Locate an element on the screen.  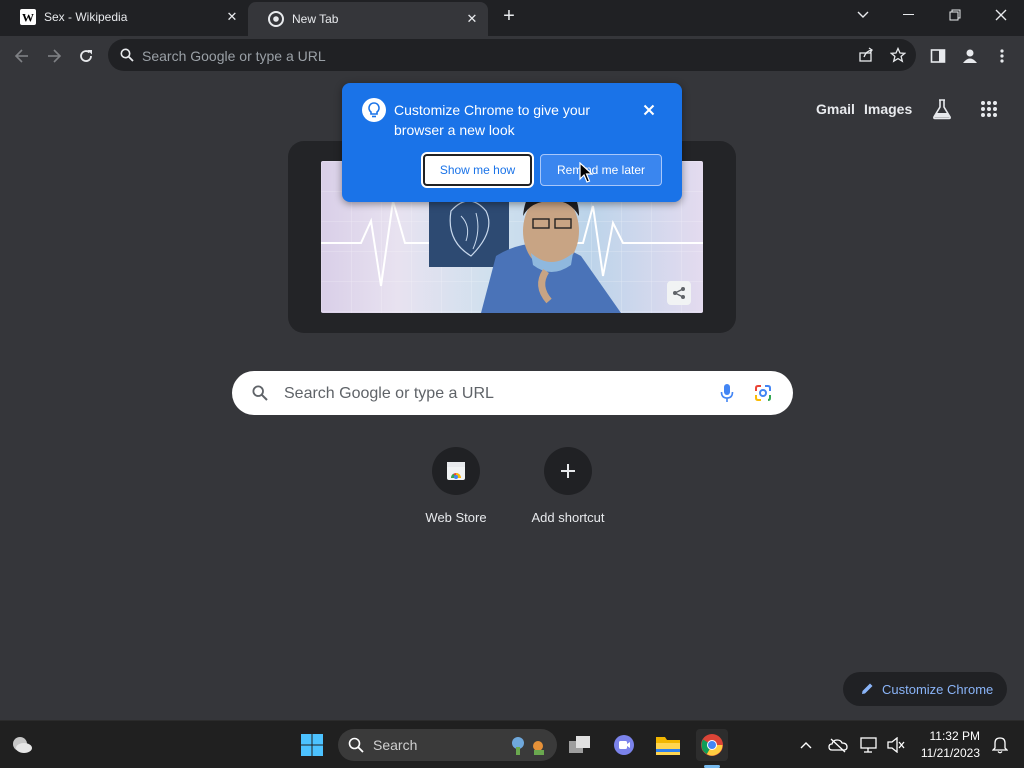
teams-chat-icon is located at coordinates (624, 745).